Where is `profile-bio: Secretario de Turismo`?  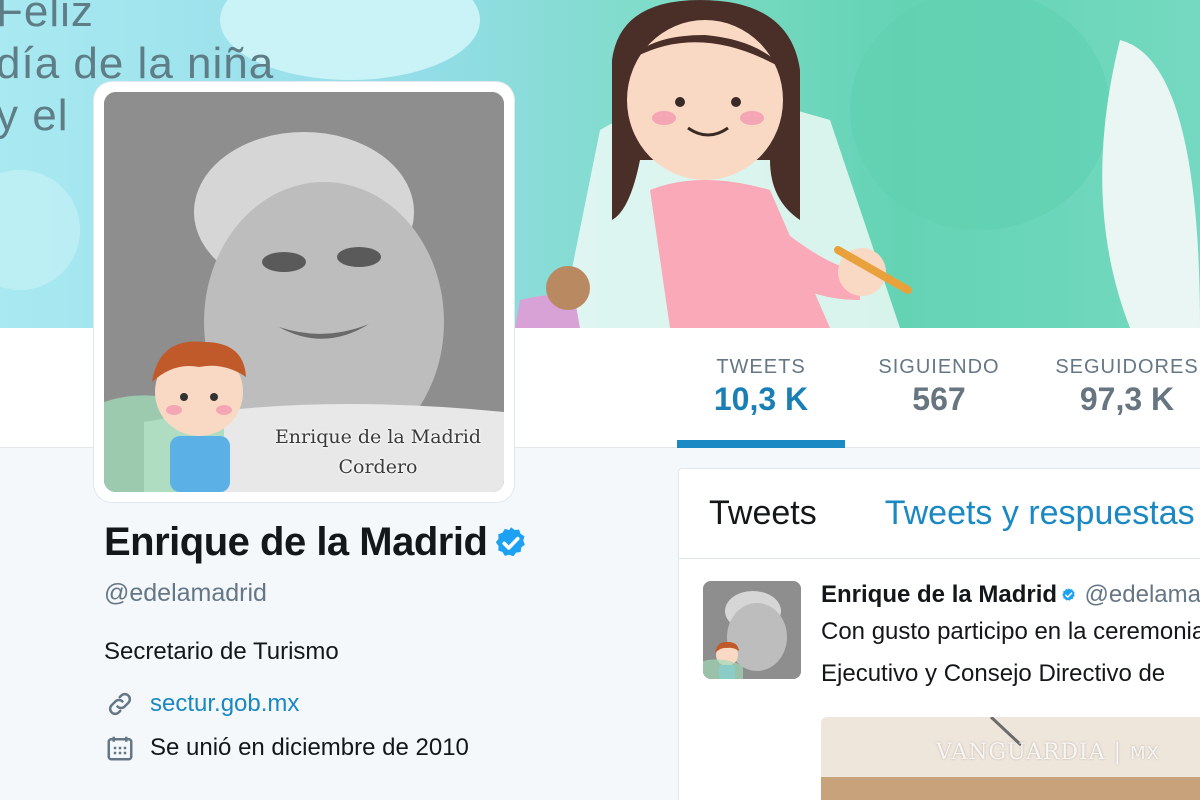 profile-bio: Secretario de Turismo is located at coordinates (221, 651).